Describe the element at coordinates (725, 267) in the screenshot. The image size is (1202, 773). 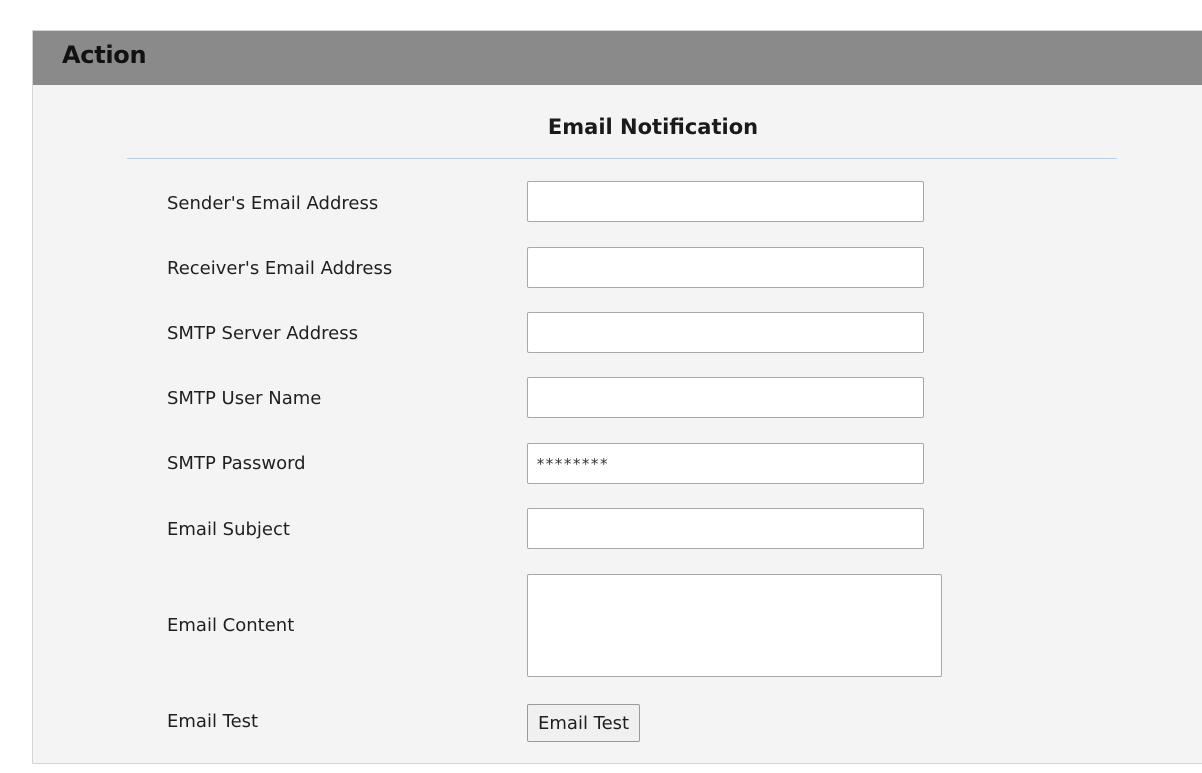
I see `receiver-email-input` at that location.